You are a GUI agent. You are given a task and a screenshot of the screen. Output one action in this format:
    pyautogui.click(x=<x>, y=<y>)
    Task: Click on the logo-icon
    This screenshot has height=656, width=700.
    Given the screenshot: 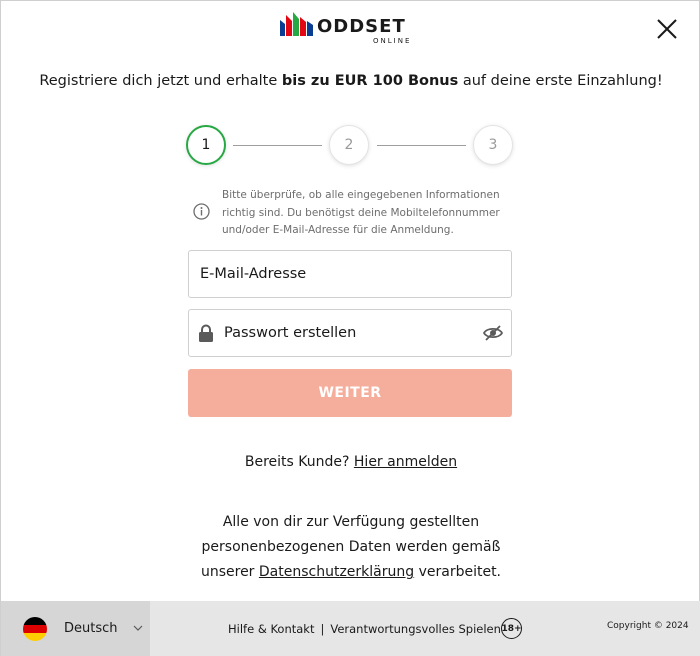 What is the action you would take?
    pyautogui.click(x=296, y=24)
    